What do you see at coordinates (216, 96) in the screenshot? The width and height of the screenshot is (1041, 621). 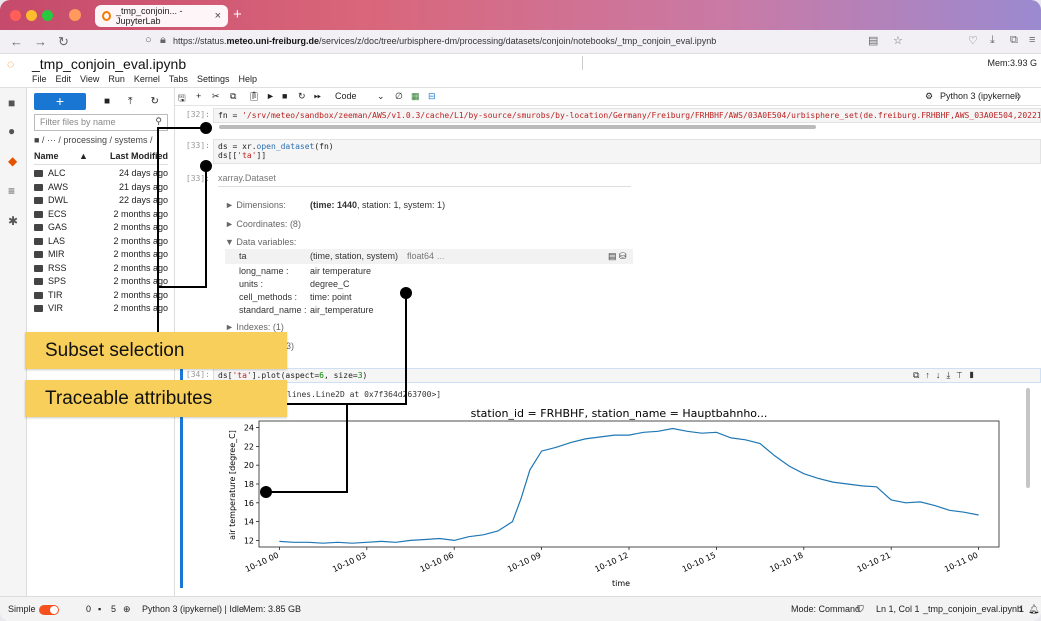 I see `cut-icon: ✂` at bounding box center [216, 96].